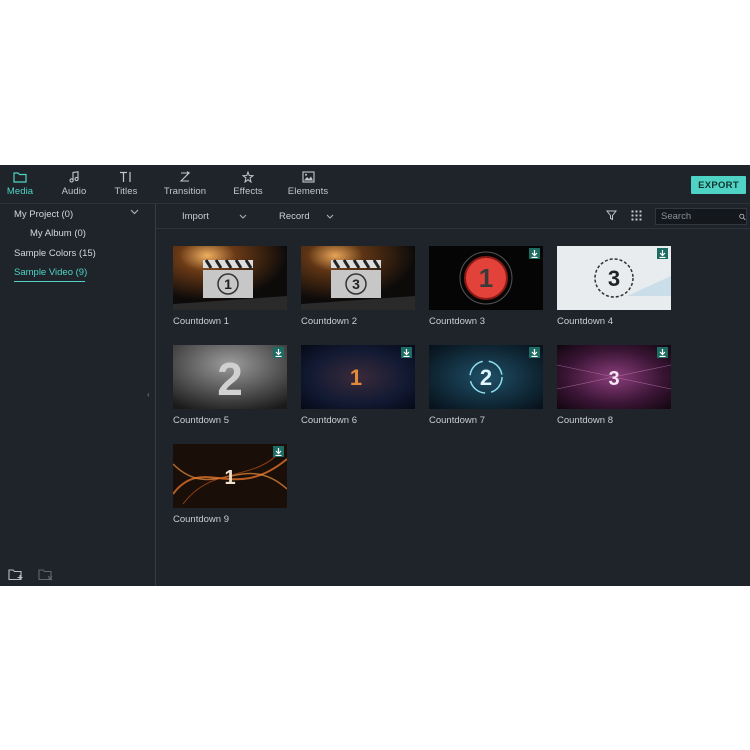  I want to click on record-dropdown: Record, so click(306, 216).